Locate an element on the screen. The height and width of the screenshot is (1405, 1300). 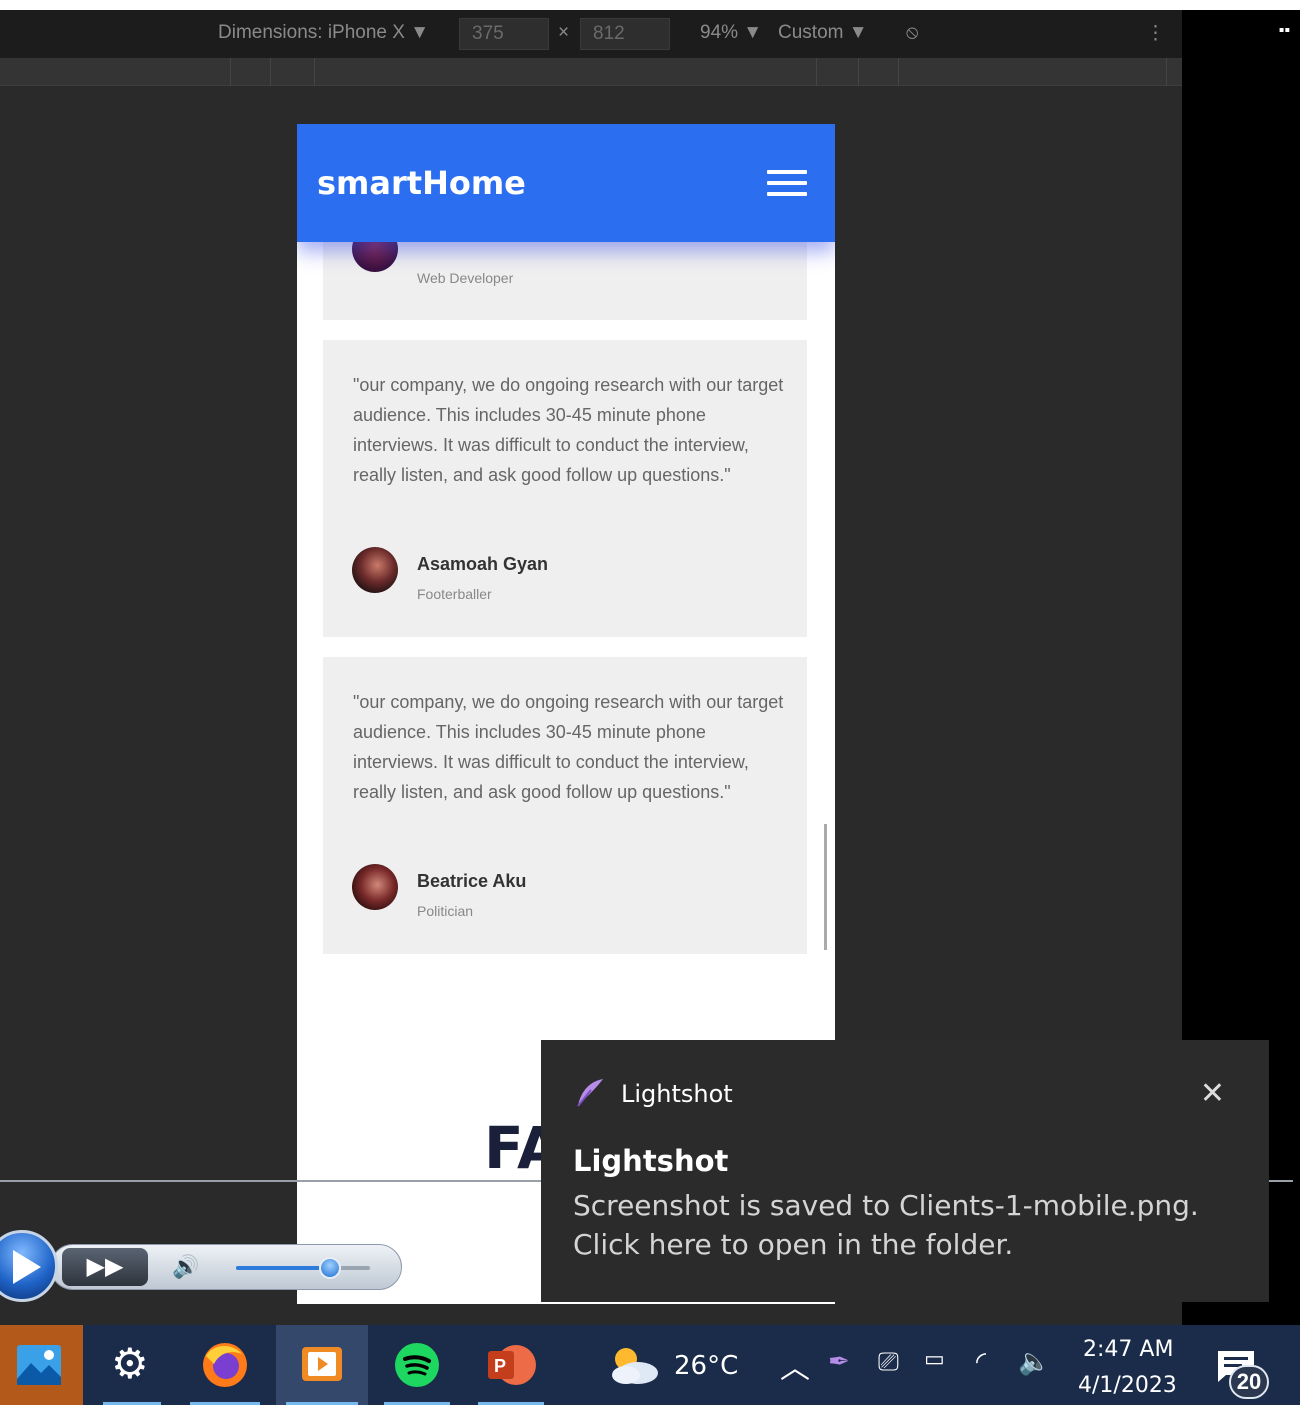
taskbar: ⚙ P 26°C ︿ ✒ ⎚ ▭ ◜ 🔈 2:47 AM 4/1/2023 20 is located at coordinates (650, 1365).